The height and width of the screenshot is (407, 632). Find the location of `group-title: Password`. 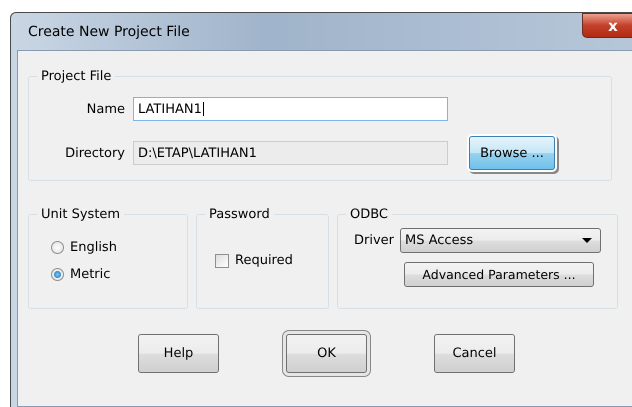

group-title: Password is located at coordinates (239, 214).